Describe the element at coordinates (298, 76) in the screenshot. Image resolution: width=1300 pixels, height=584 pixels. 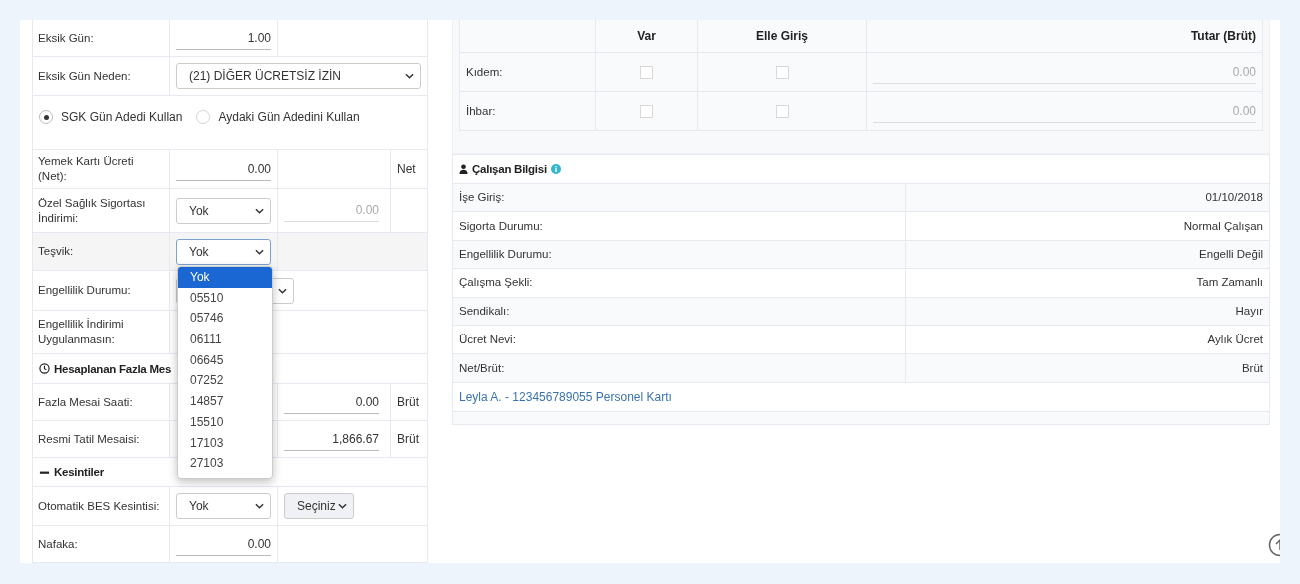
I see `select-field: (21) DİĞER ÜCRETSİZ İZİN` at that location.